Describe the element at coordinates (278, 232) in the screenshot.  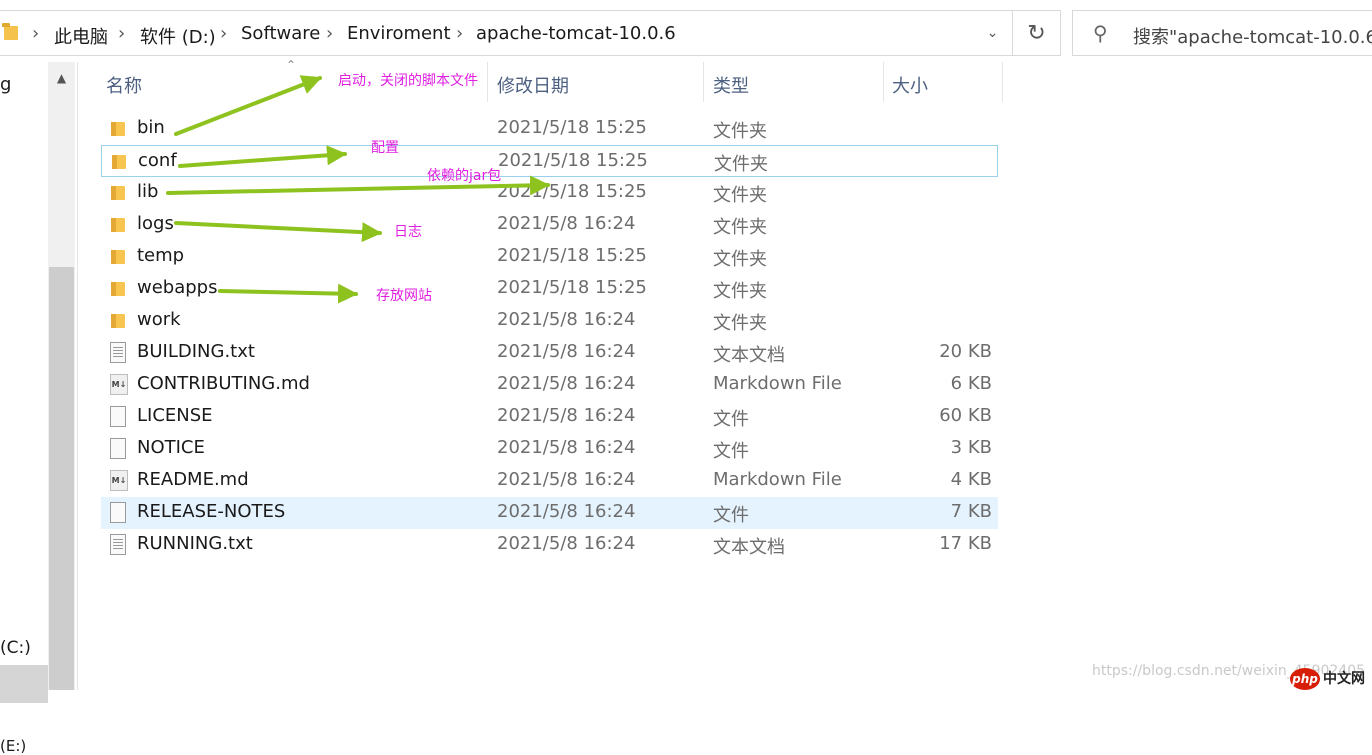
I see `arrow-logs` at that location.